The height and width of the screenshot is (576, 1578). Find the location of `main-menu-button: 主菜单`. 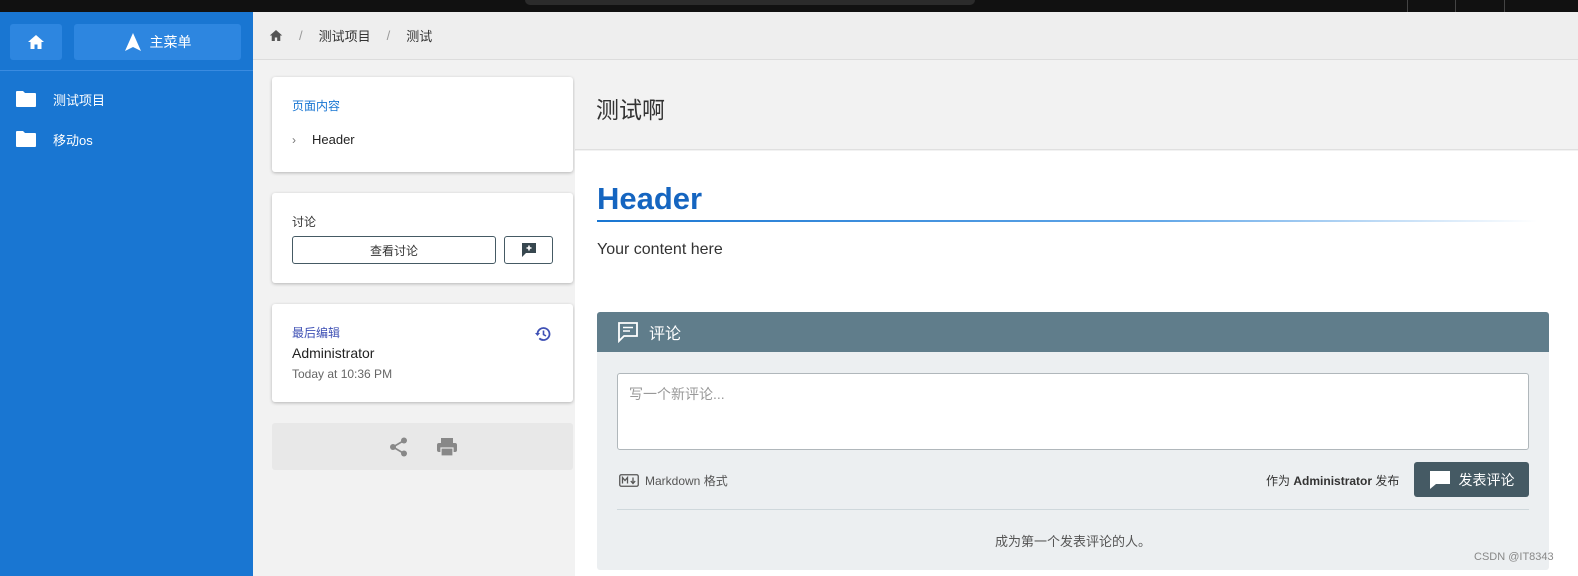

main-menu-button: 主菜单 is located at coordinates (157, 42).